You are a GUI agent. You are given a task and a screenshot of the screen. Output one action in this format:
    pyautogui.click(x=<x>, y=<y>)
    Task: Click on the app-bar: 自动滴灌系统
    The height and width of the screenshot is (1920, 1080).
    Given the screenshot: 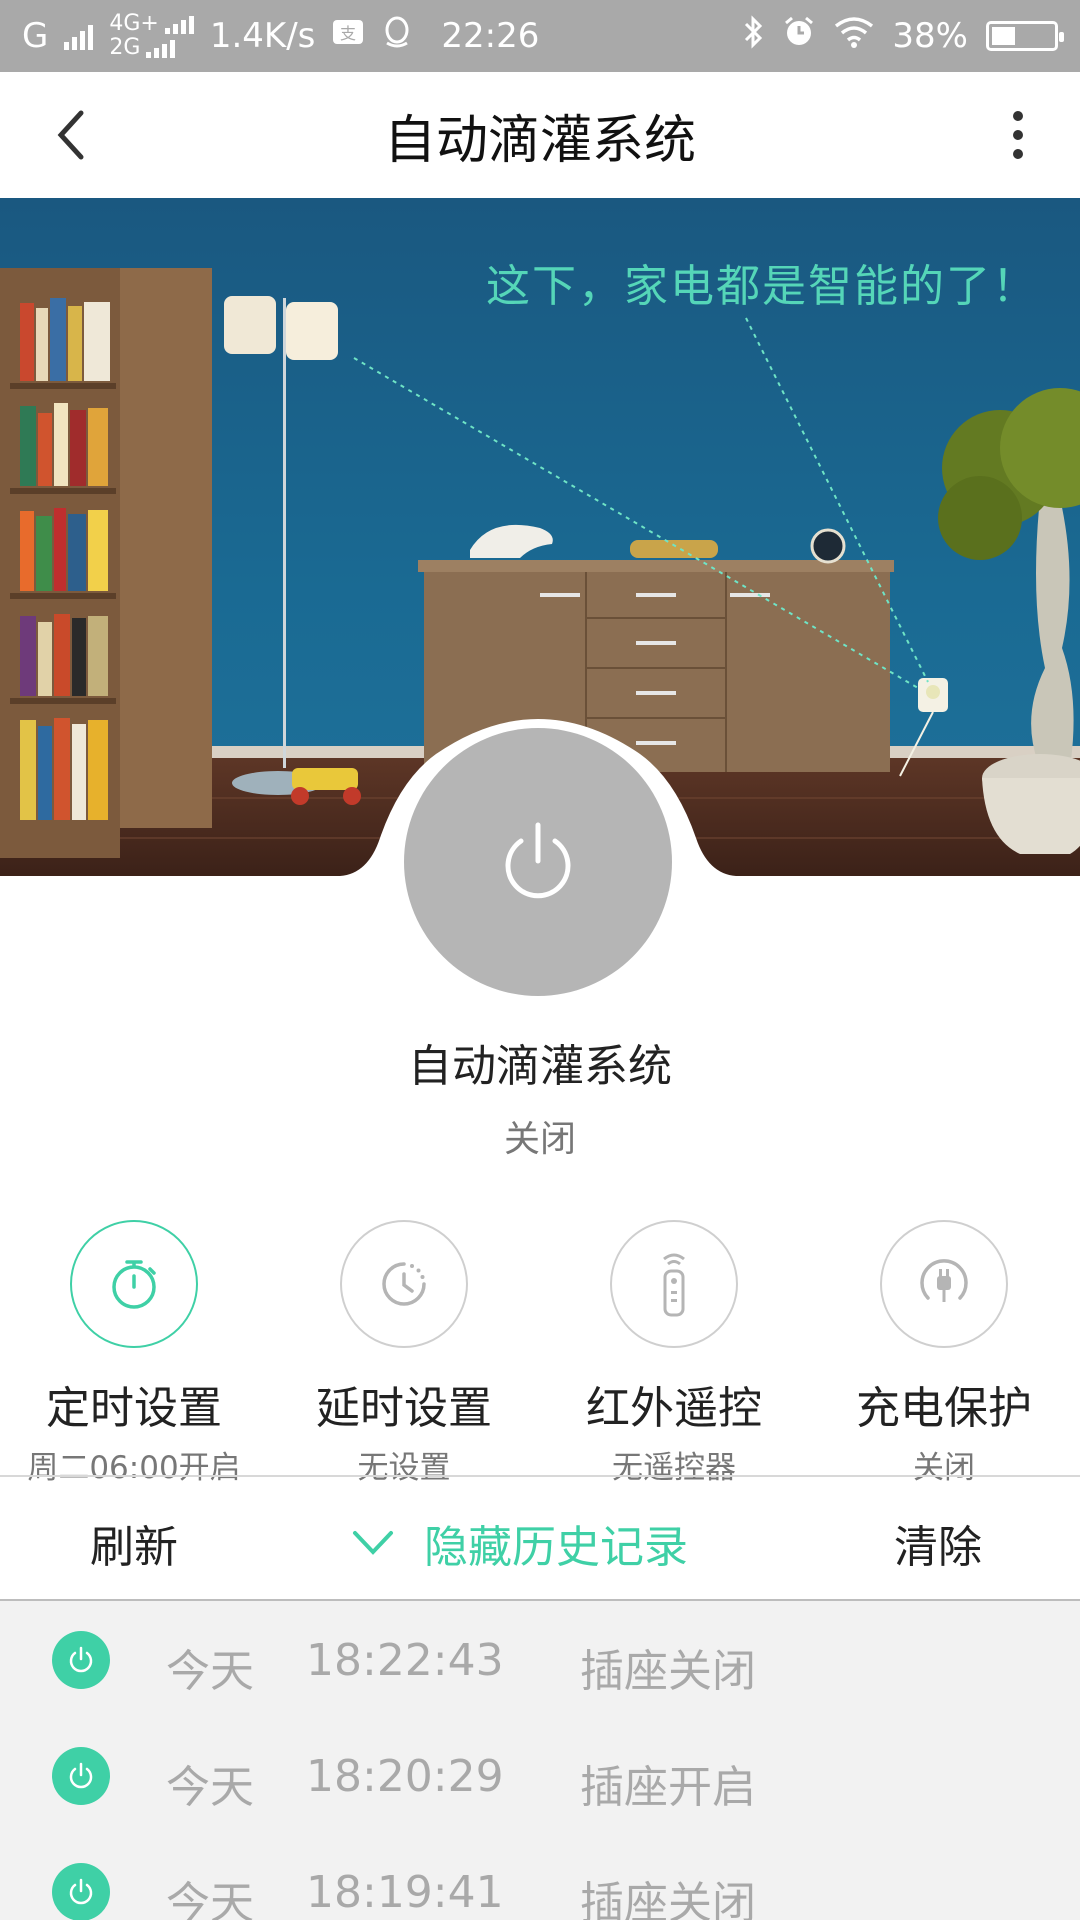 What is the action you would take?
    pyautogui.click(x=540, y=135)
    